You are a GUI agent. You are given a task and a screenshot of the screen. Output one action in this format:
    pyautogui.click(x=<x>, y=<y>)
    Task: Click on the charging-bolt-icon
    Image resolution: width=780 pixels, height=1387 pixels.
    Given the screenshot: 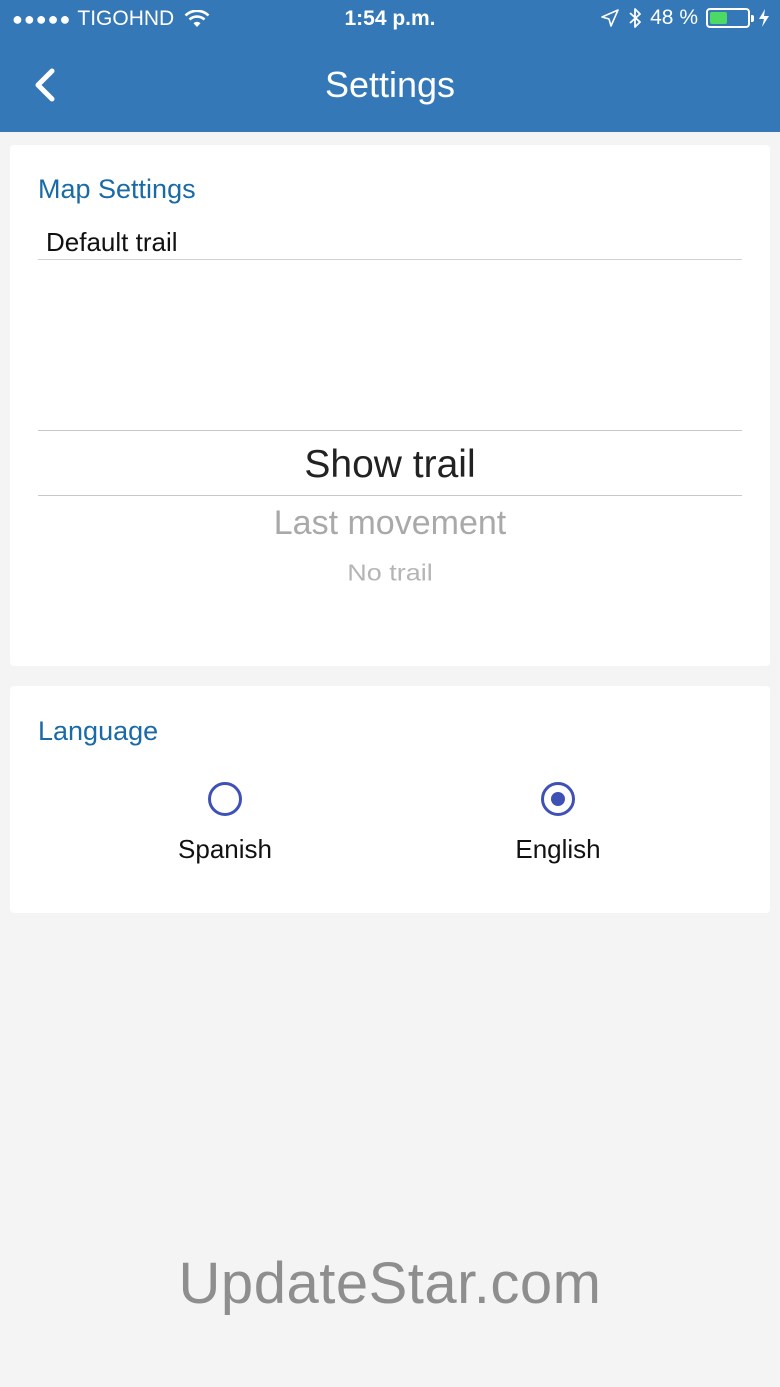 What is the action you would take?
    pyautogui.click(x=764, y=18)
    